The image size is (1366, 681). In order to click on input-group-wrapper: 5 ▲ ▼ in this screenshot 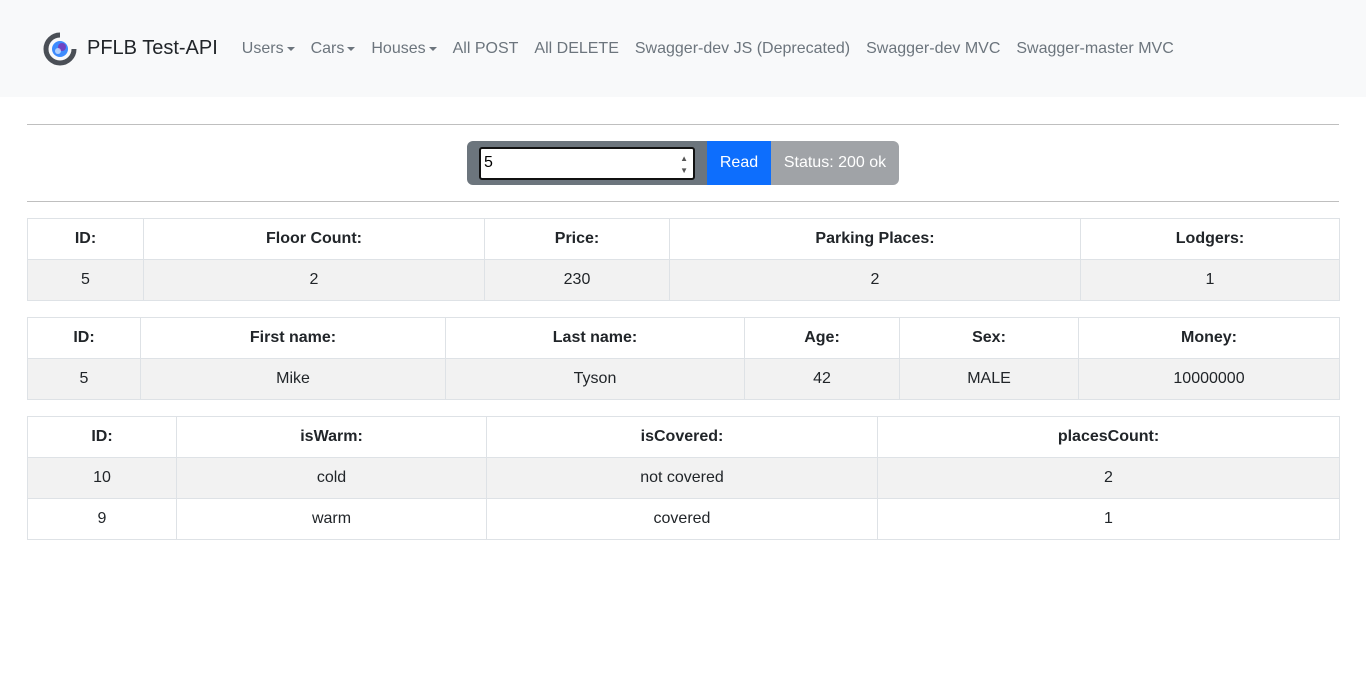, I will do `click(587, 163)`.